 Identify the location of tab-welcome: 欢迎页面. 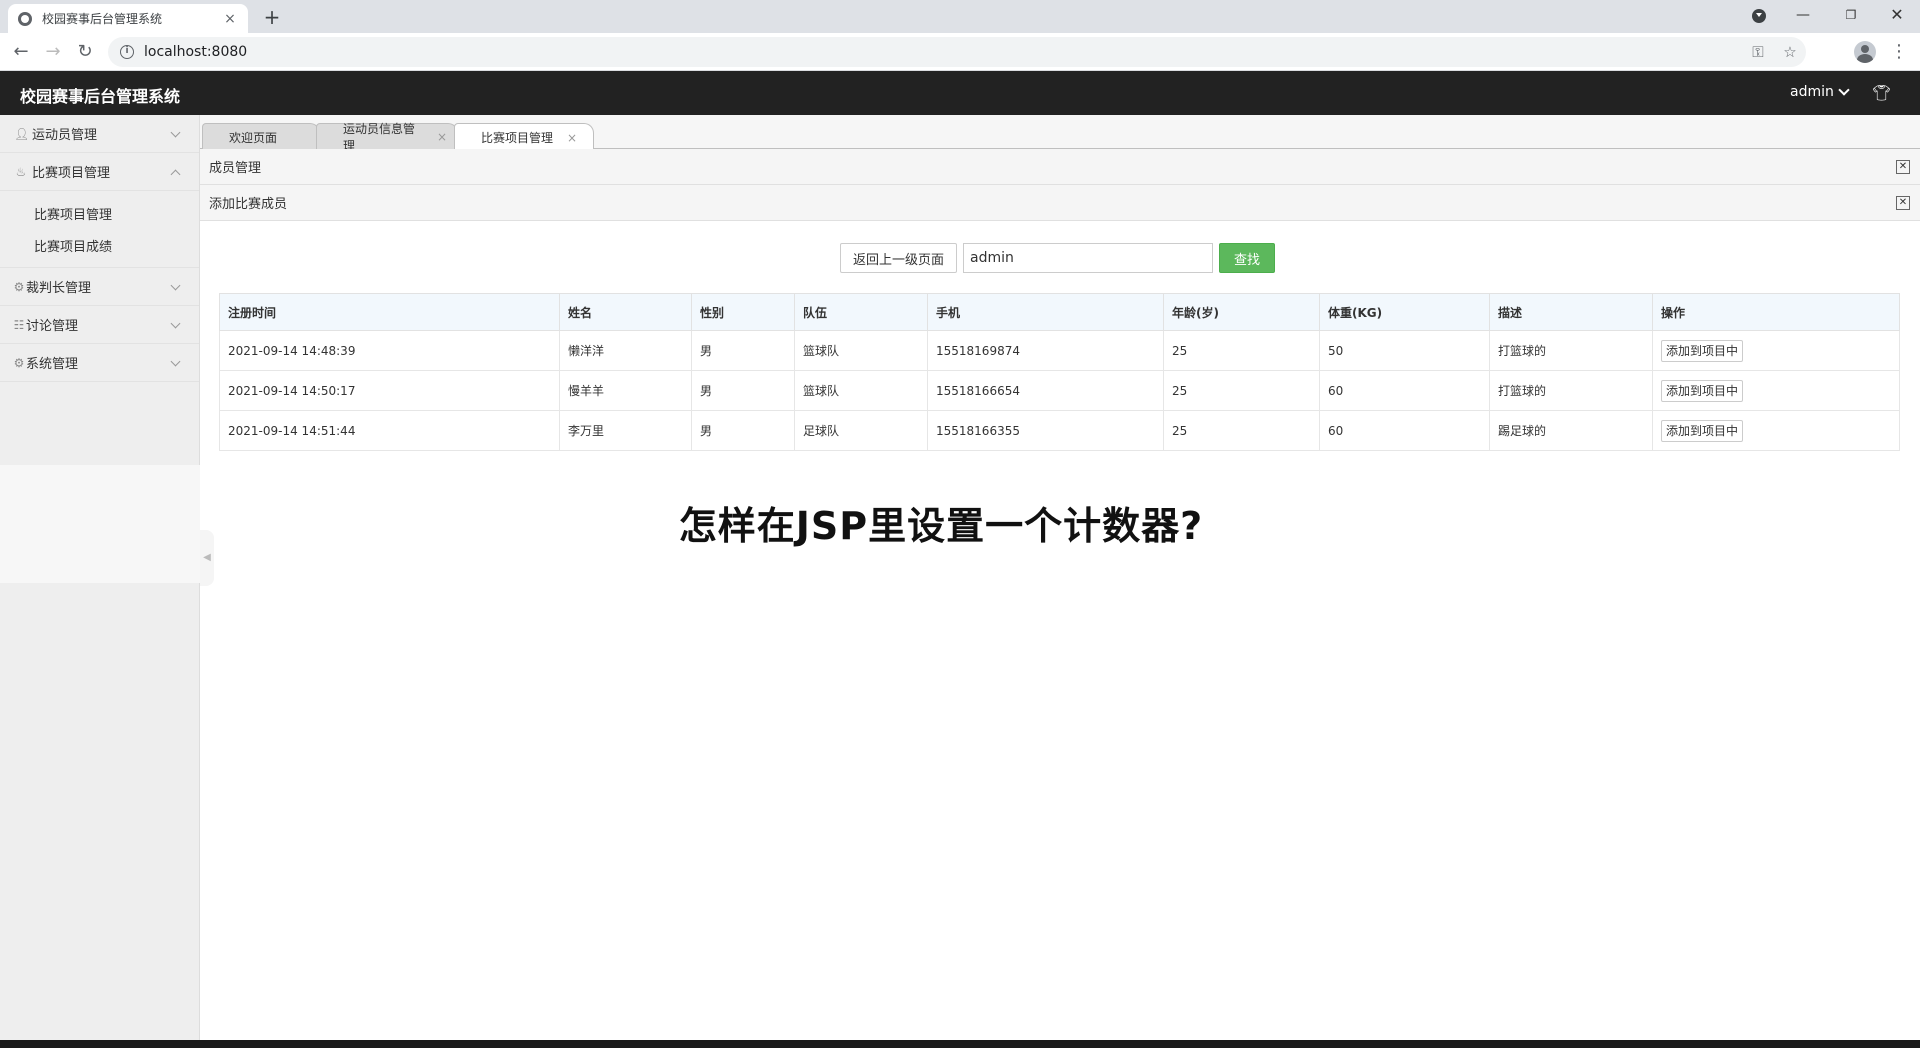
(261, 136).